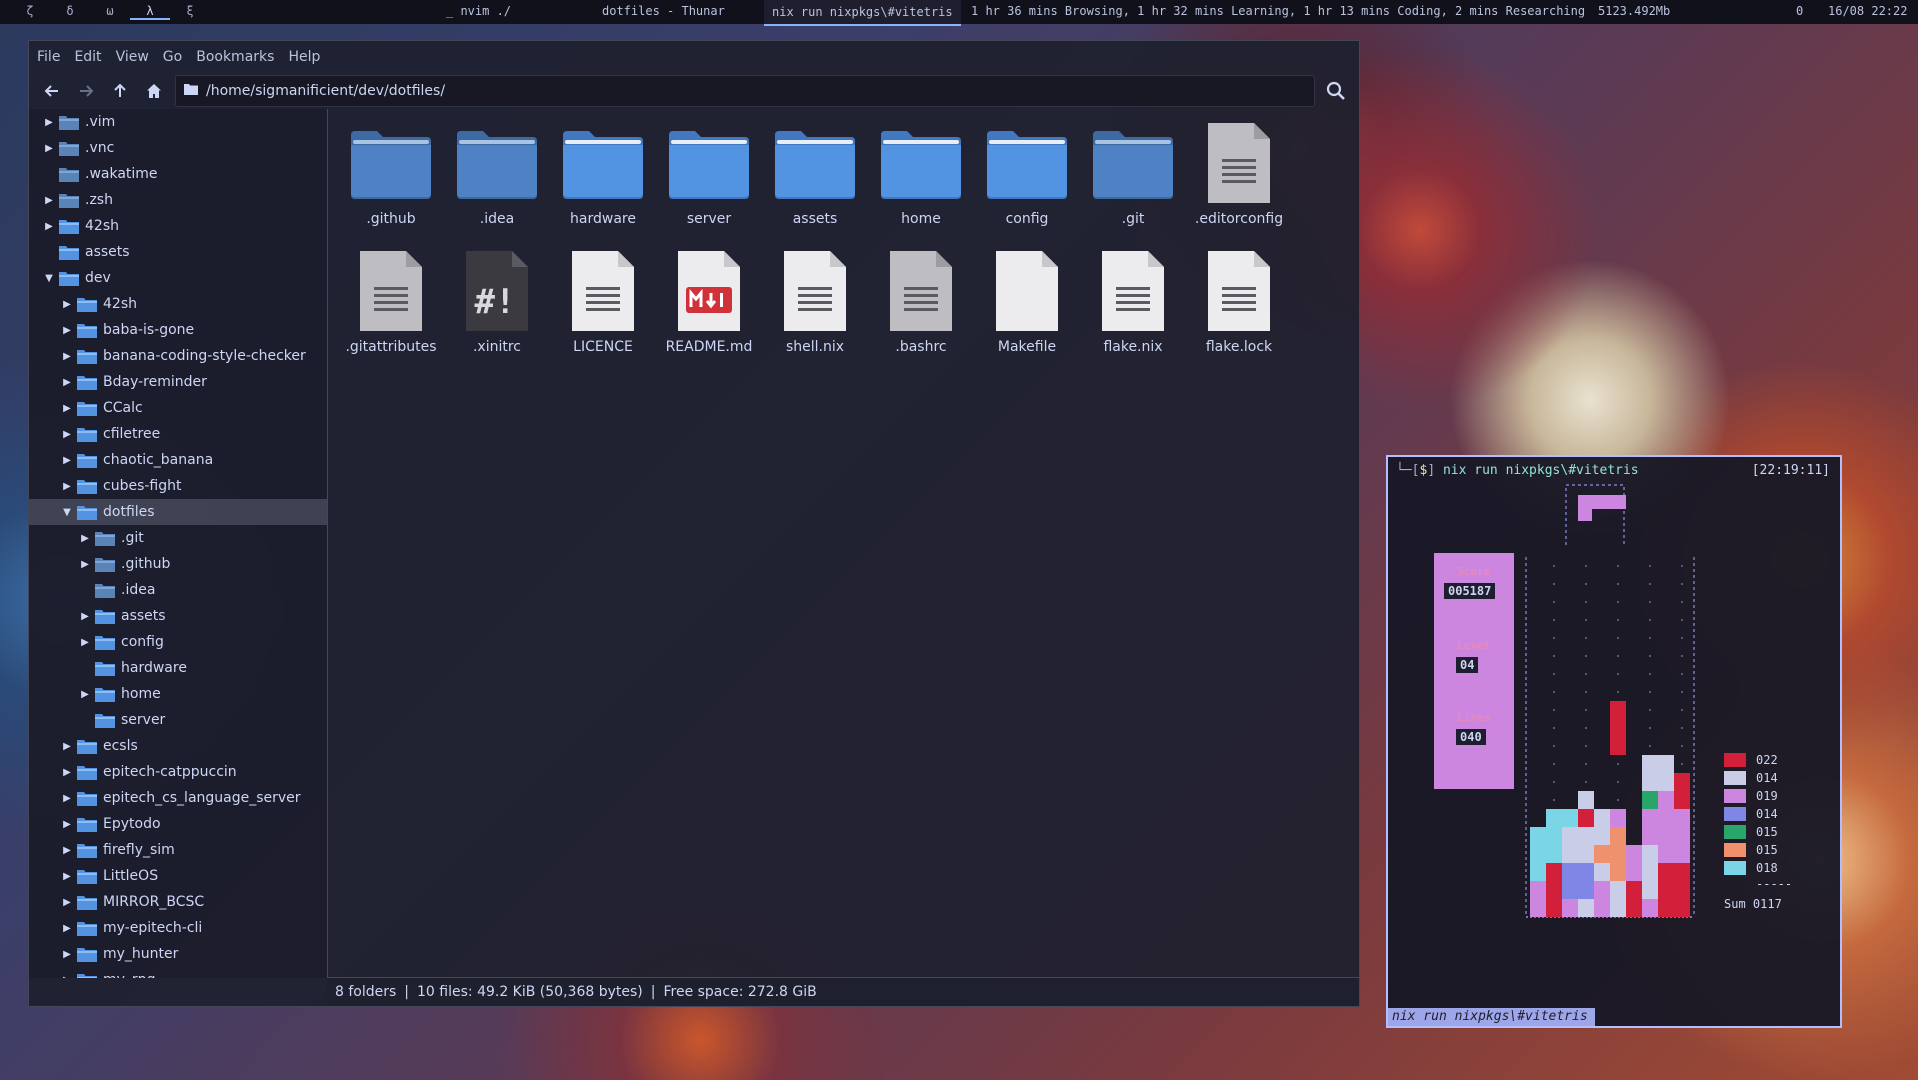 The height and width of the screenshot is (1080, 1918). I want to click on tree-item-idea: .idea, so click(178, 590).